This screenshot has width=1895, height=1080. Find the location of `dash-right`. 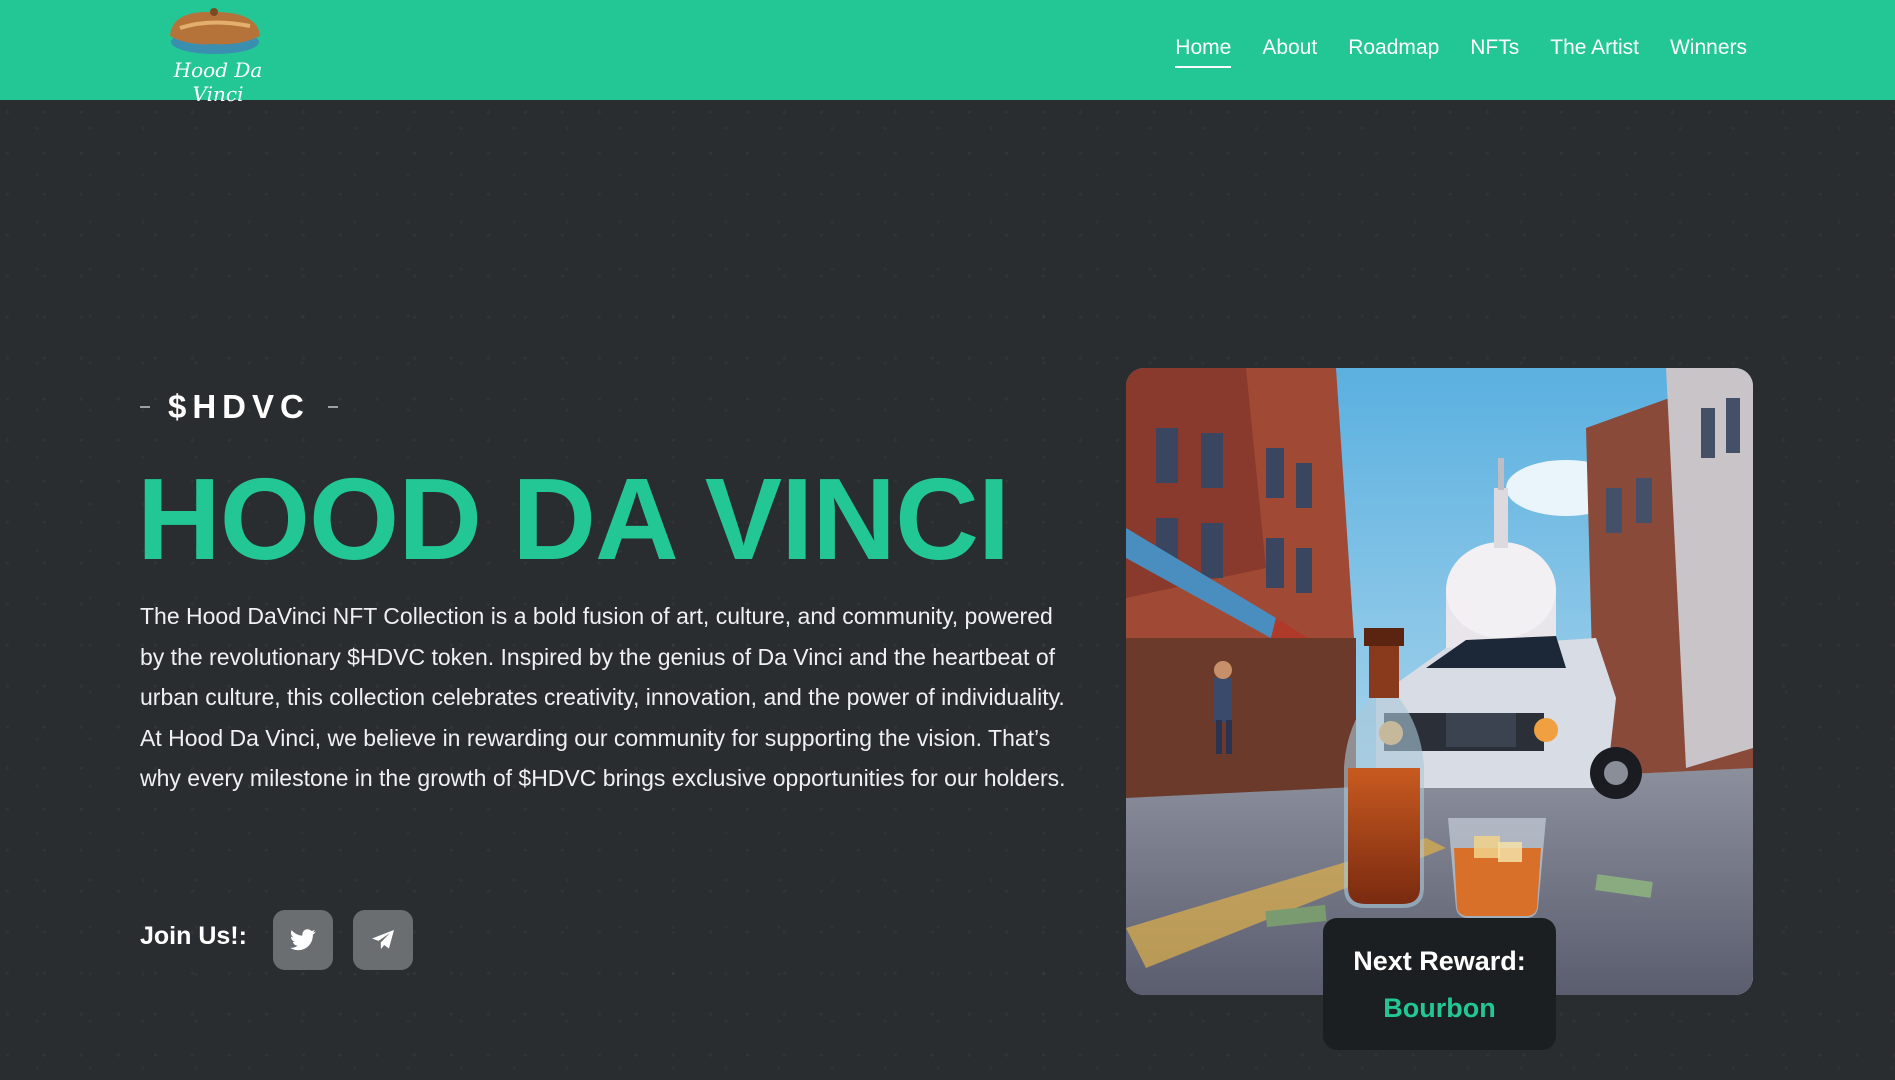

dash-right is located at coordinates (332, 407).